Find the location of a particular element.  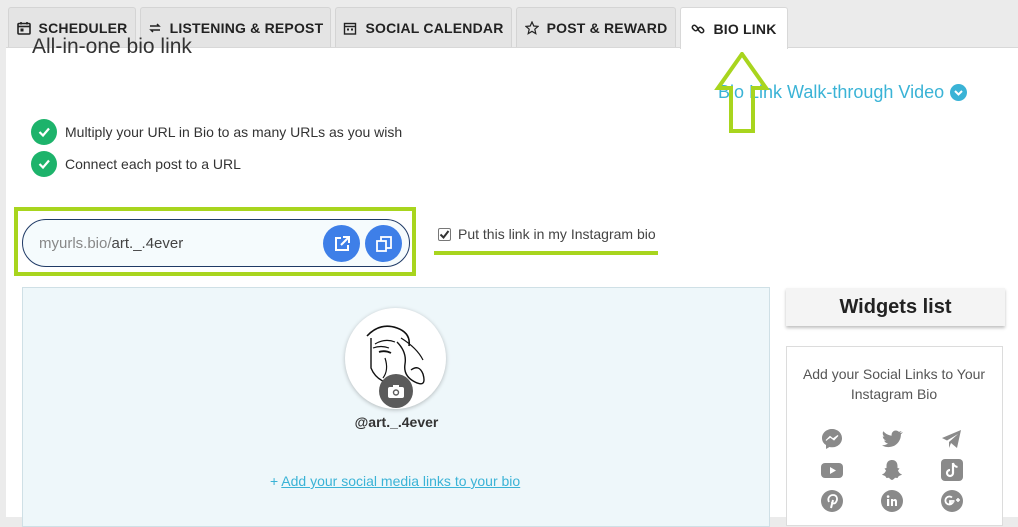

calendar-grid-icon is located at coordinates (350, 28).